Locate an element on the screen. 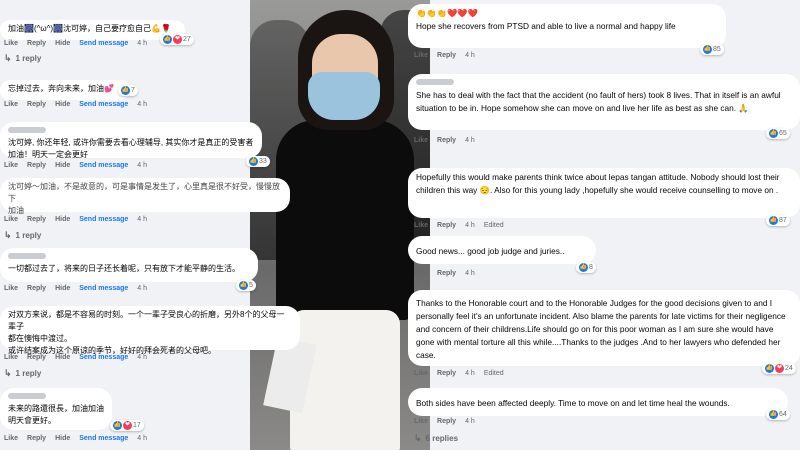  reaction-count: 👍 ❤ 17 is located at coordinates (127, 425).